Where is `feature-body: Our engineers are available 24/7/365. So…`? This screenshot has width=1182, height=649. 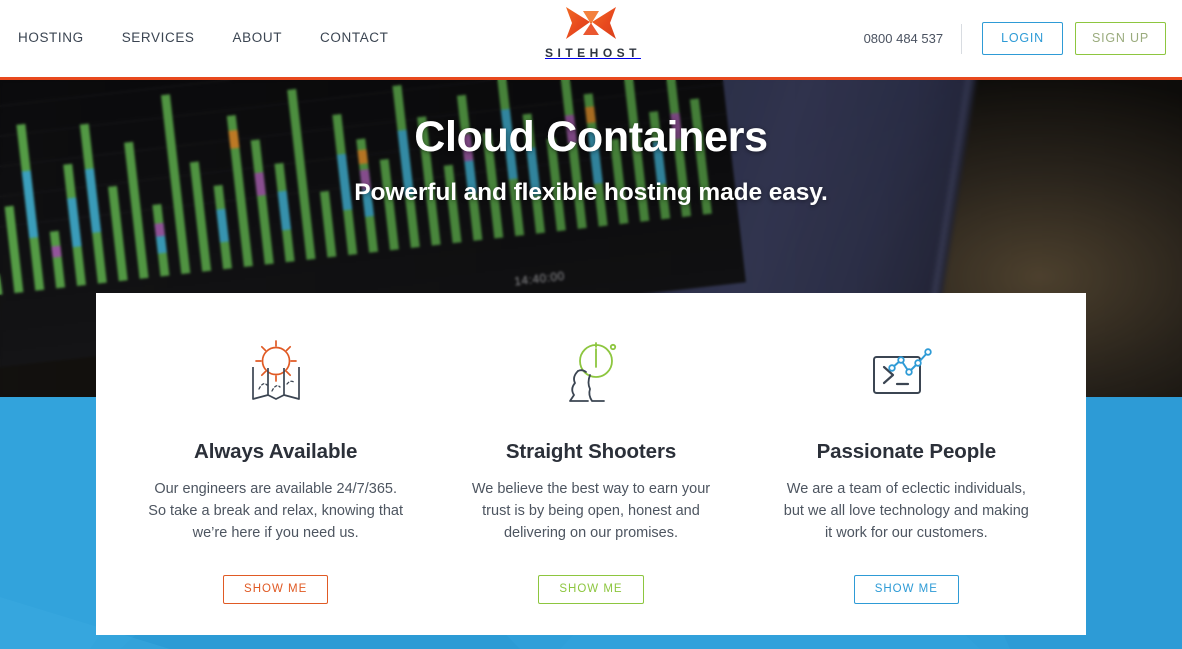
feature-body: Our engineers are available 24/7/365. So… is located at coordinates (276, 511).